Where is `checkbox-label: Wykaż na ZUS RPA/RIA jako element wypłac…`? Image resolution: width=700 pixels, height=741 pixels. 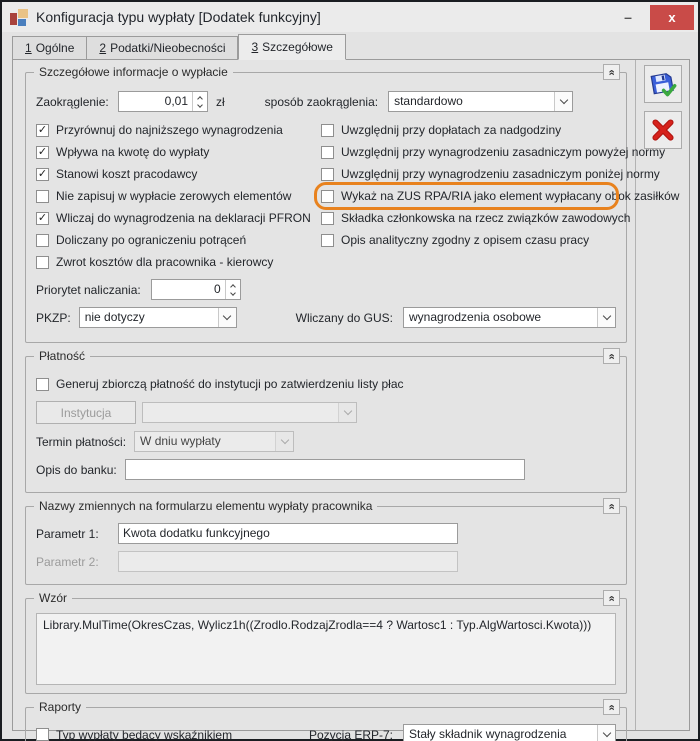 checkbox-label: Wykaż na ZUS RPA/RIA jako element wypłac… is located at coordinates (510, 196).